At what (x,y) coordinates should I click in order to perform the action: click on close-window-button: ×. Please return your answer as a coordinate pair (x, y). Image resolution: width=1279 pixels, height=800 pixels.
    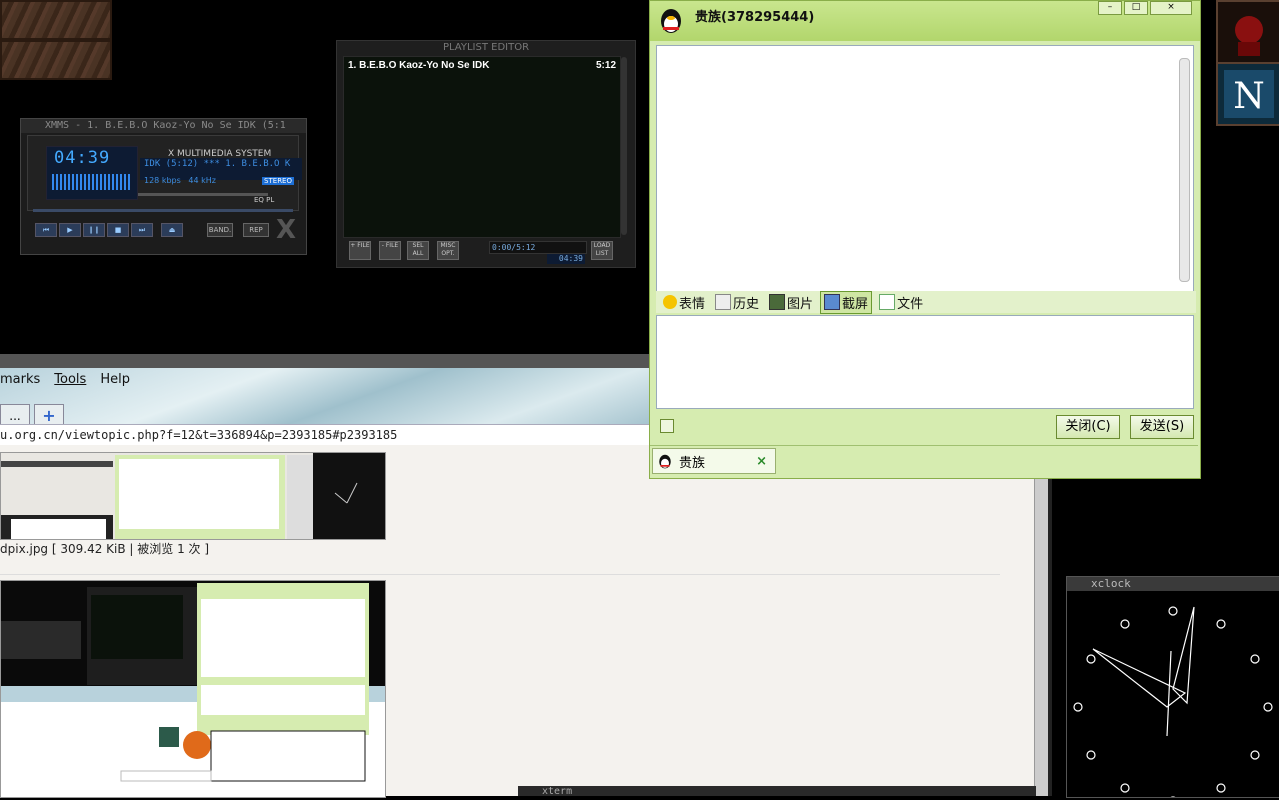
    Looking at the image, I should click on (1171, 8).